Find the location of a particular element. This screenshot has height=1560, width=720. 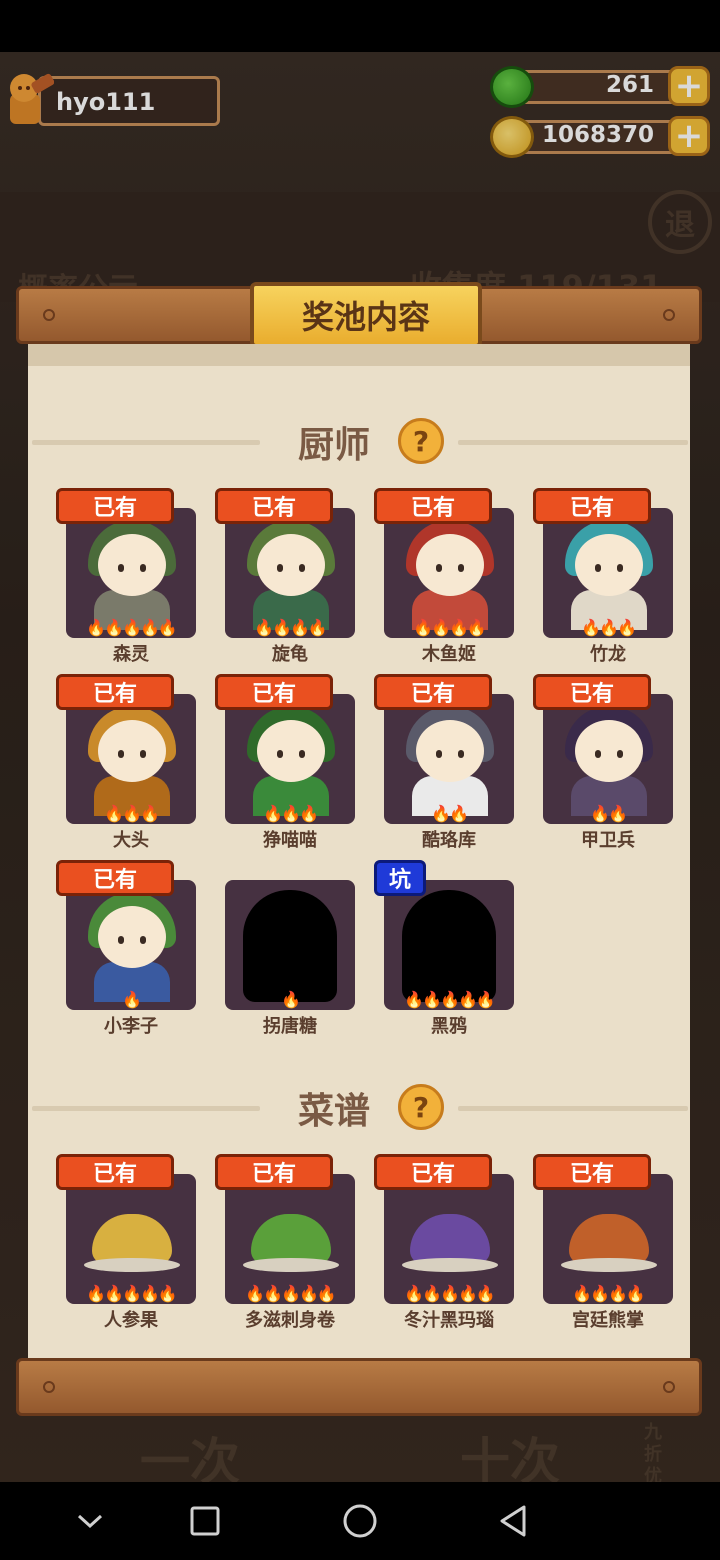

chef-card: 🔥 拐唐糖 is located at coordinates (278, 948).